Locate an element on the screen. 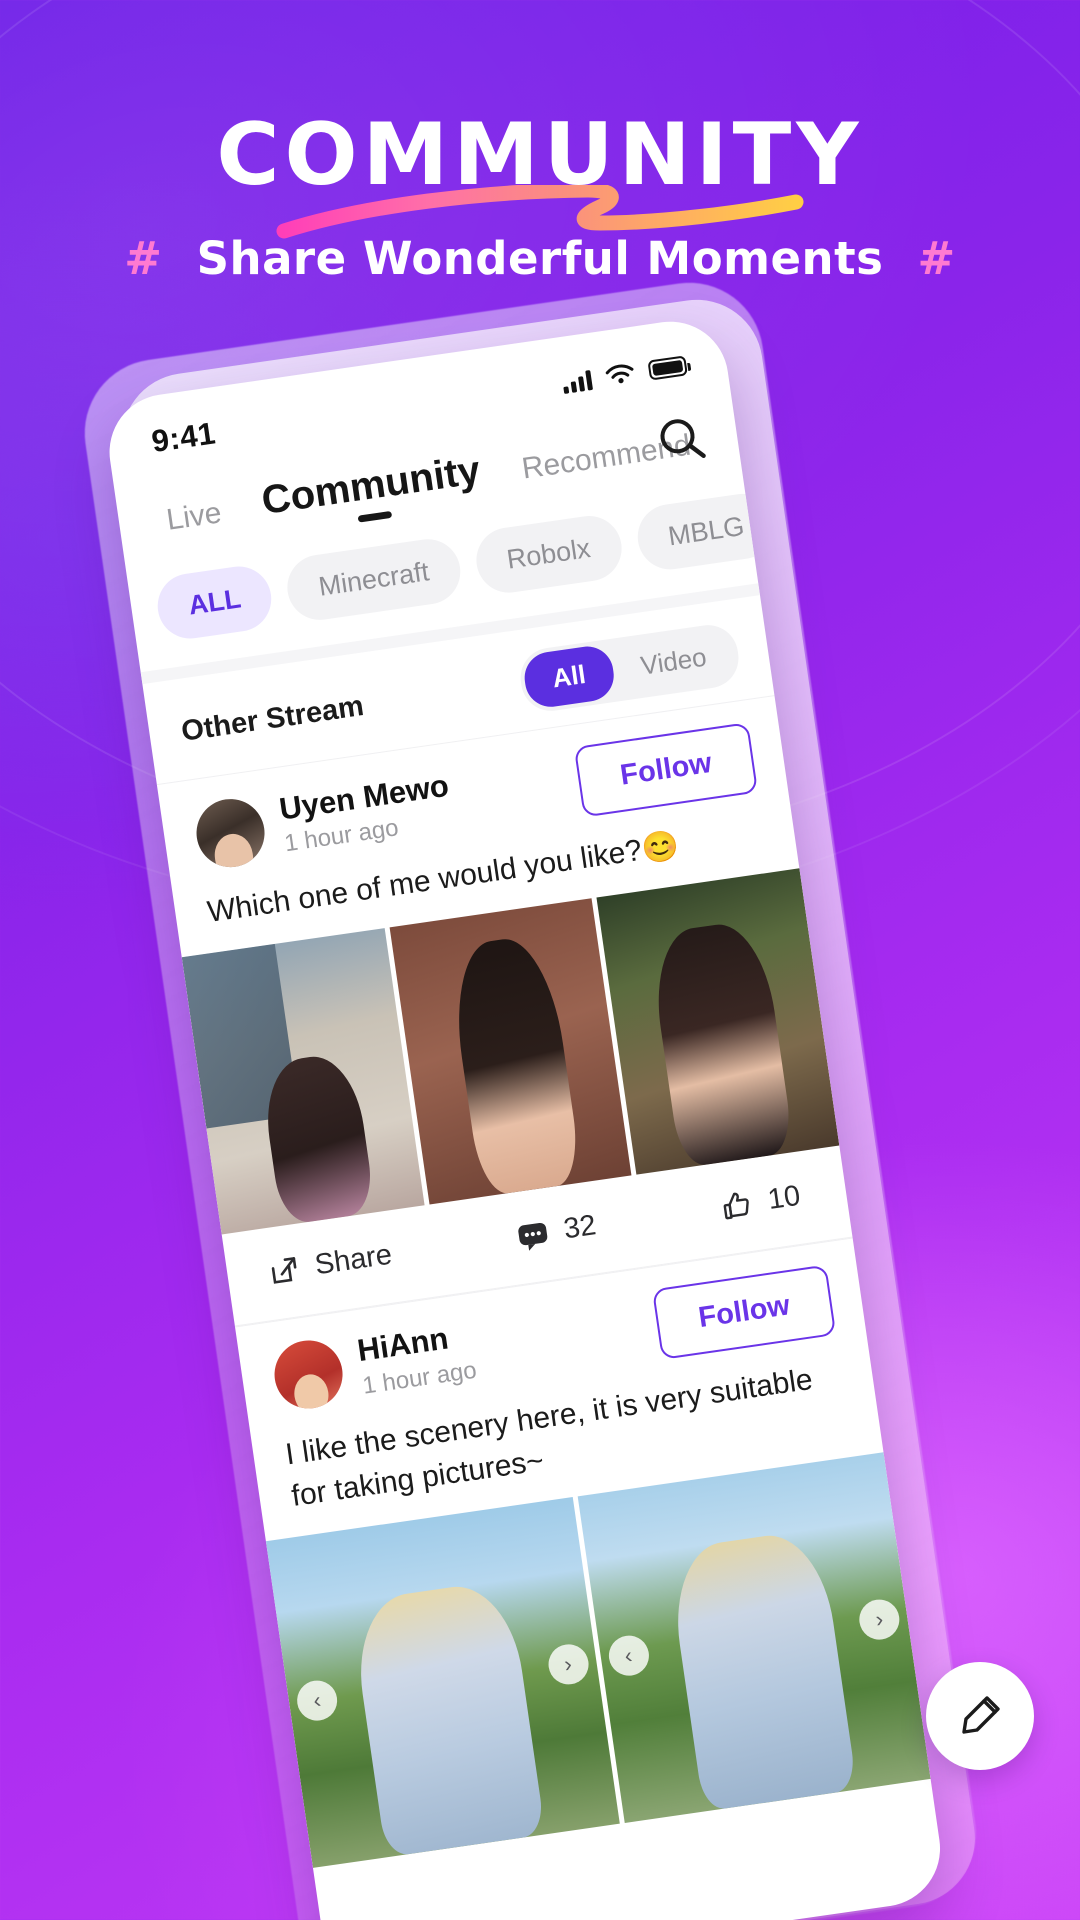  status-bar-icons is located at coordinates (624, 374).